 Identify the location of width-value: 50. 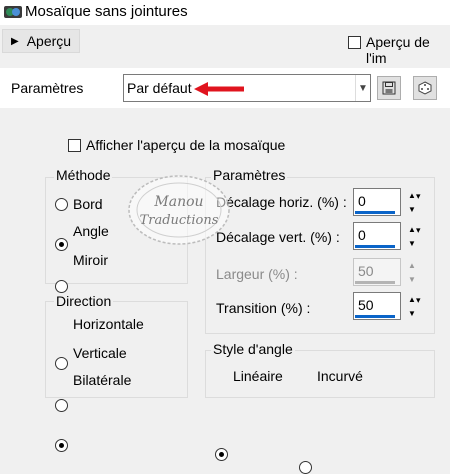
(366, 271).